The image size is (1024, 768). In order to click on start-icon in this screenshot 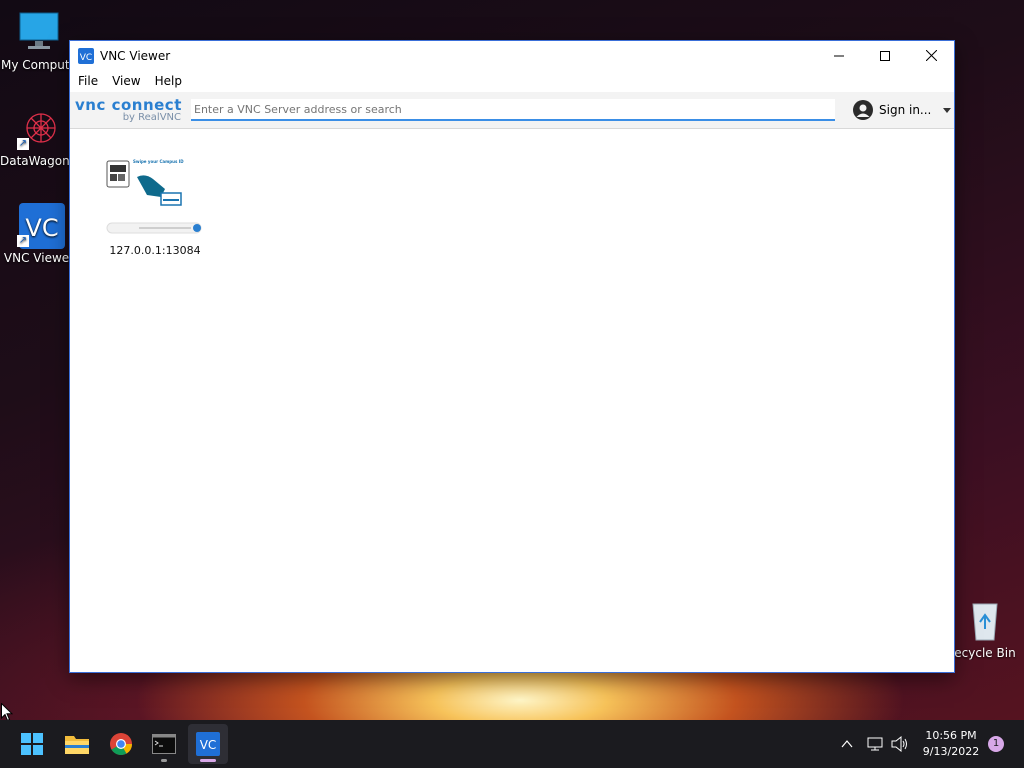, I will do `click(32, 744)`.